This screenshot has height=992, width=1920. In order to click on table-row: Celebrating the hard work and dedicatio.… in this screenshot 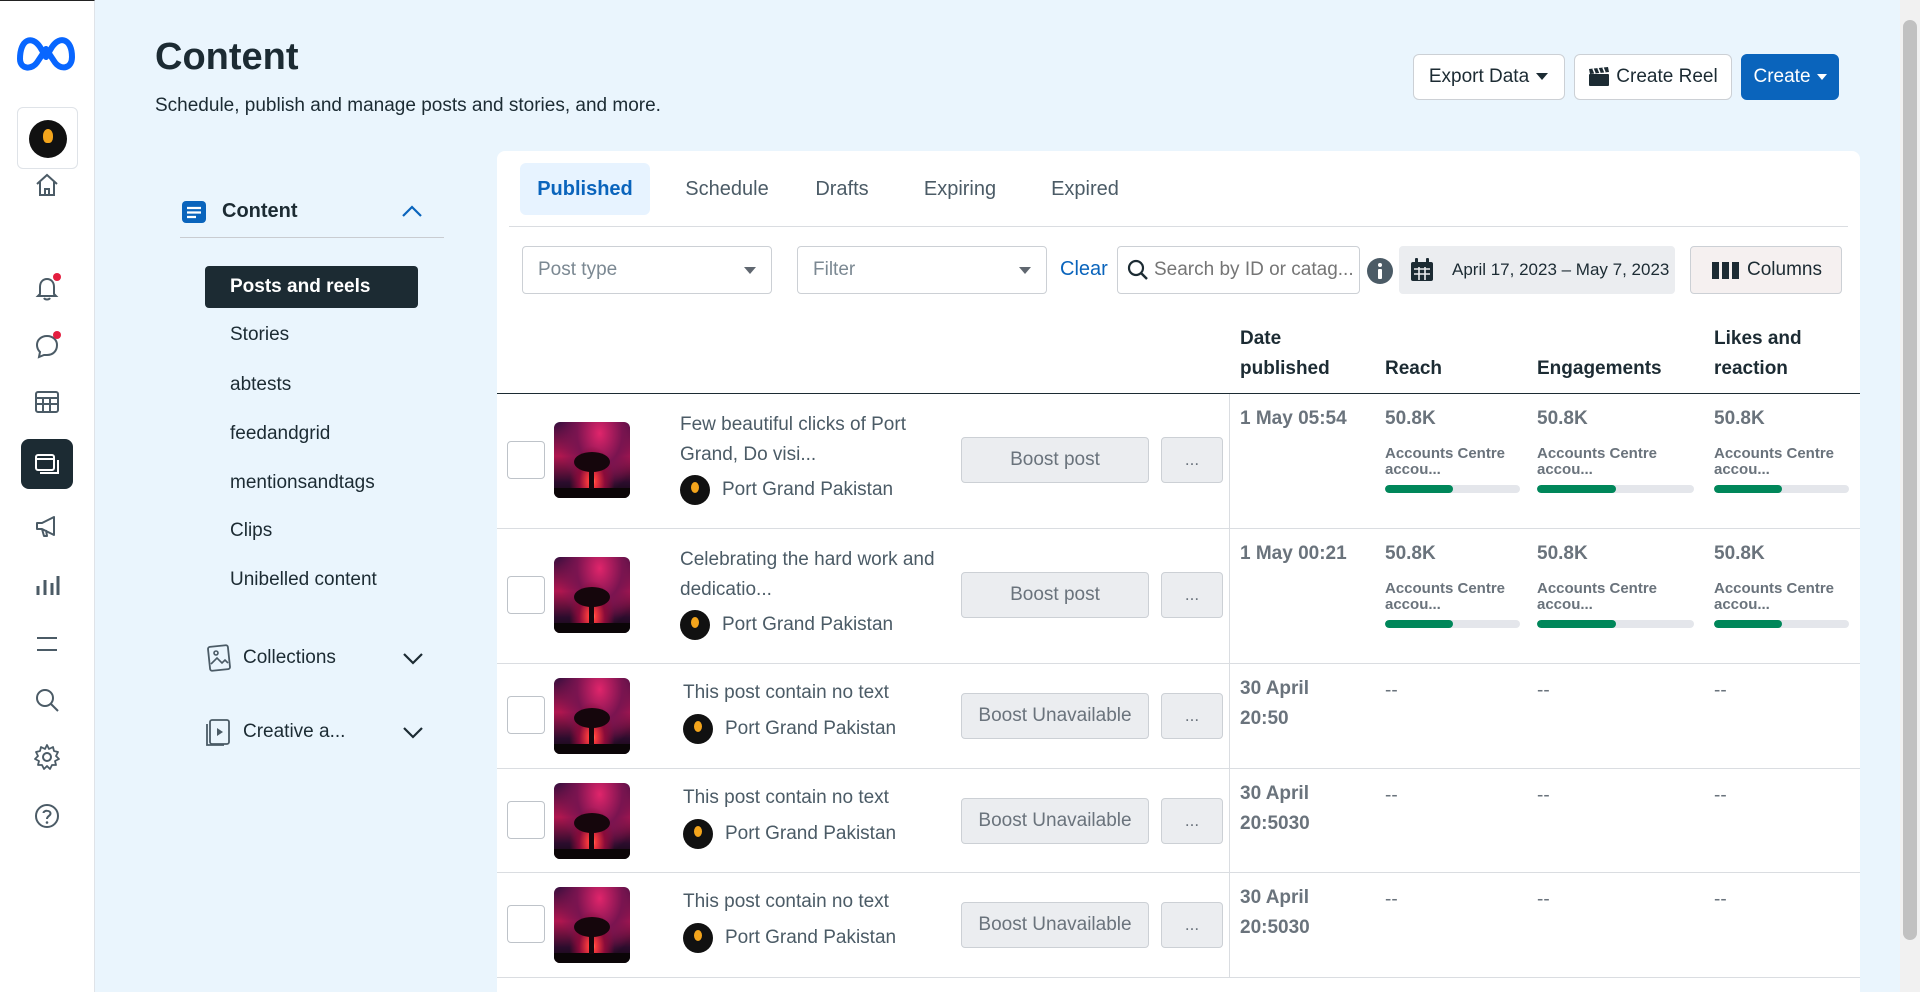, I will do `click(1178, 596)`.